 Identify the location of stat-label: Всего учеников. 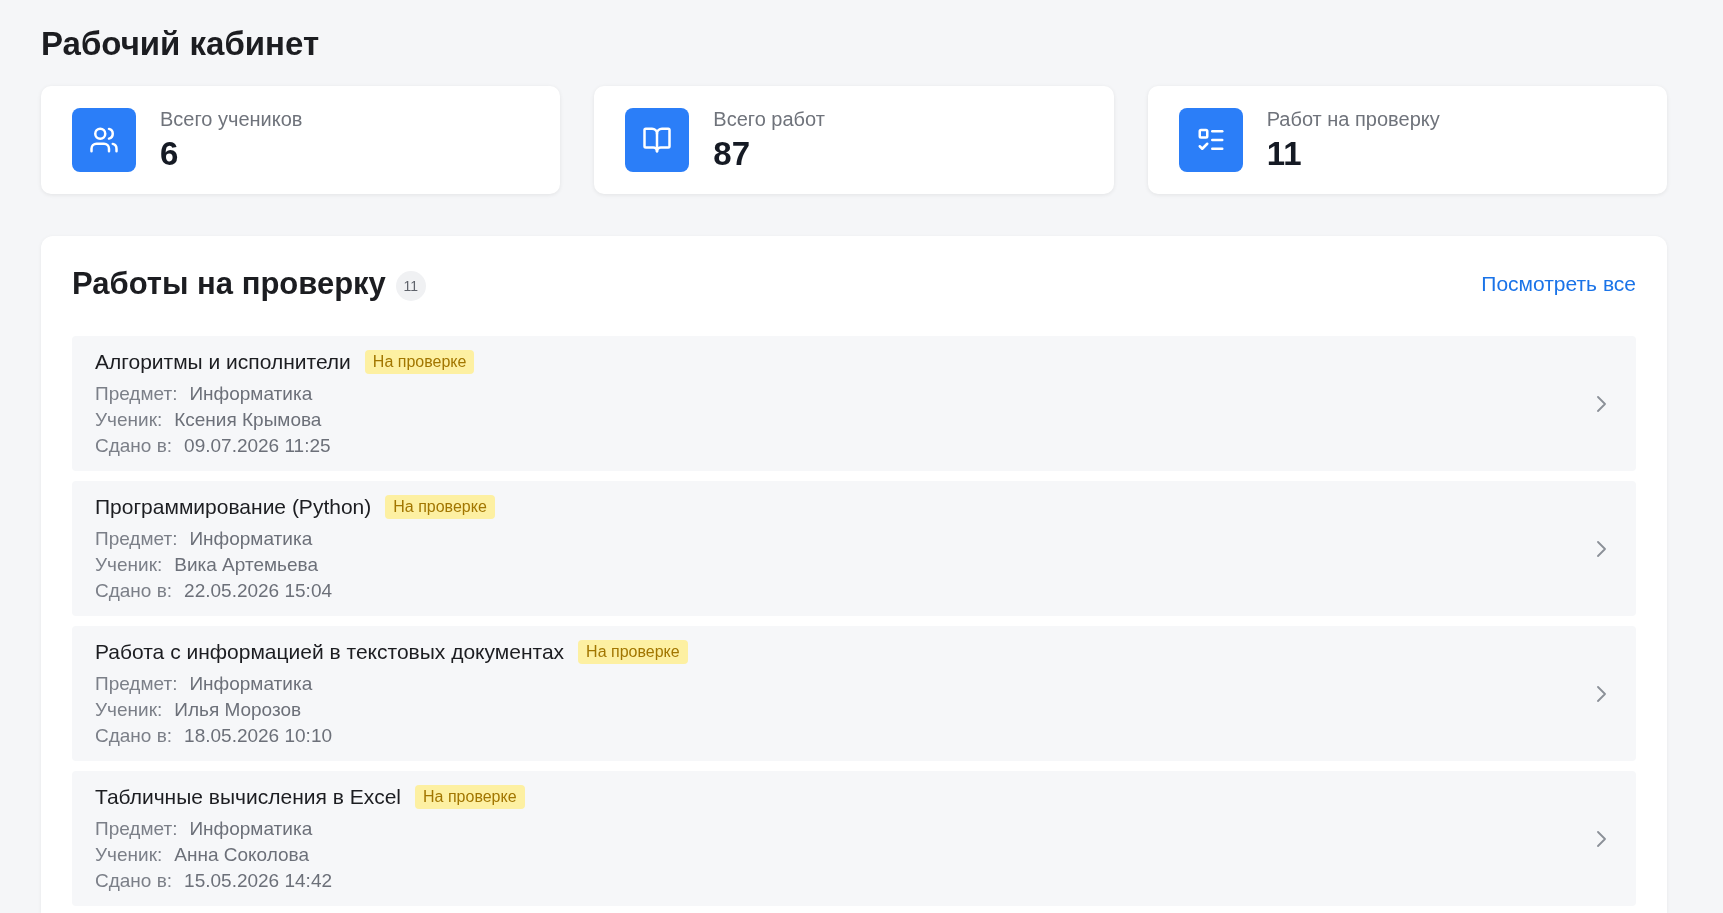
(231, 119).